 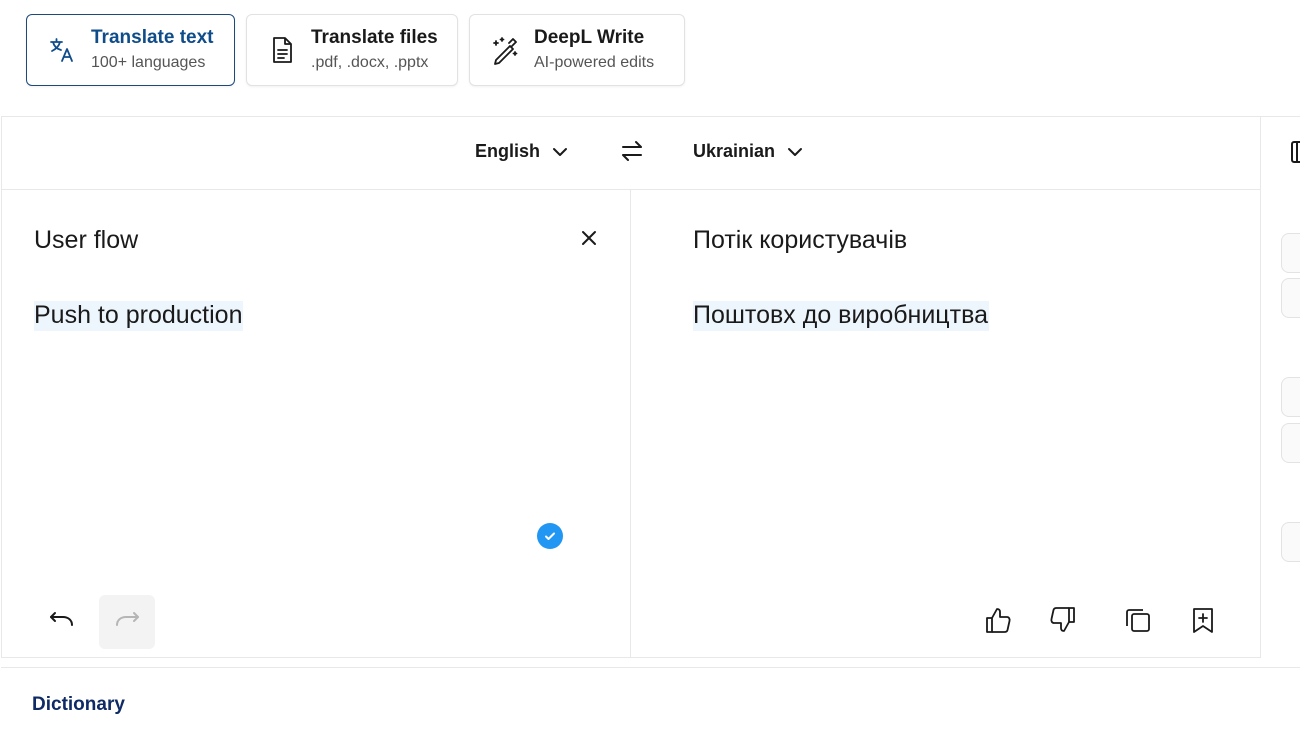 I want to click on check-icon, so click(x=550, y=536).